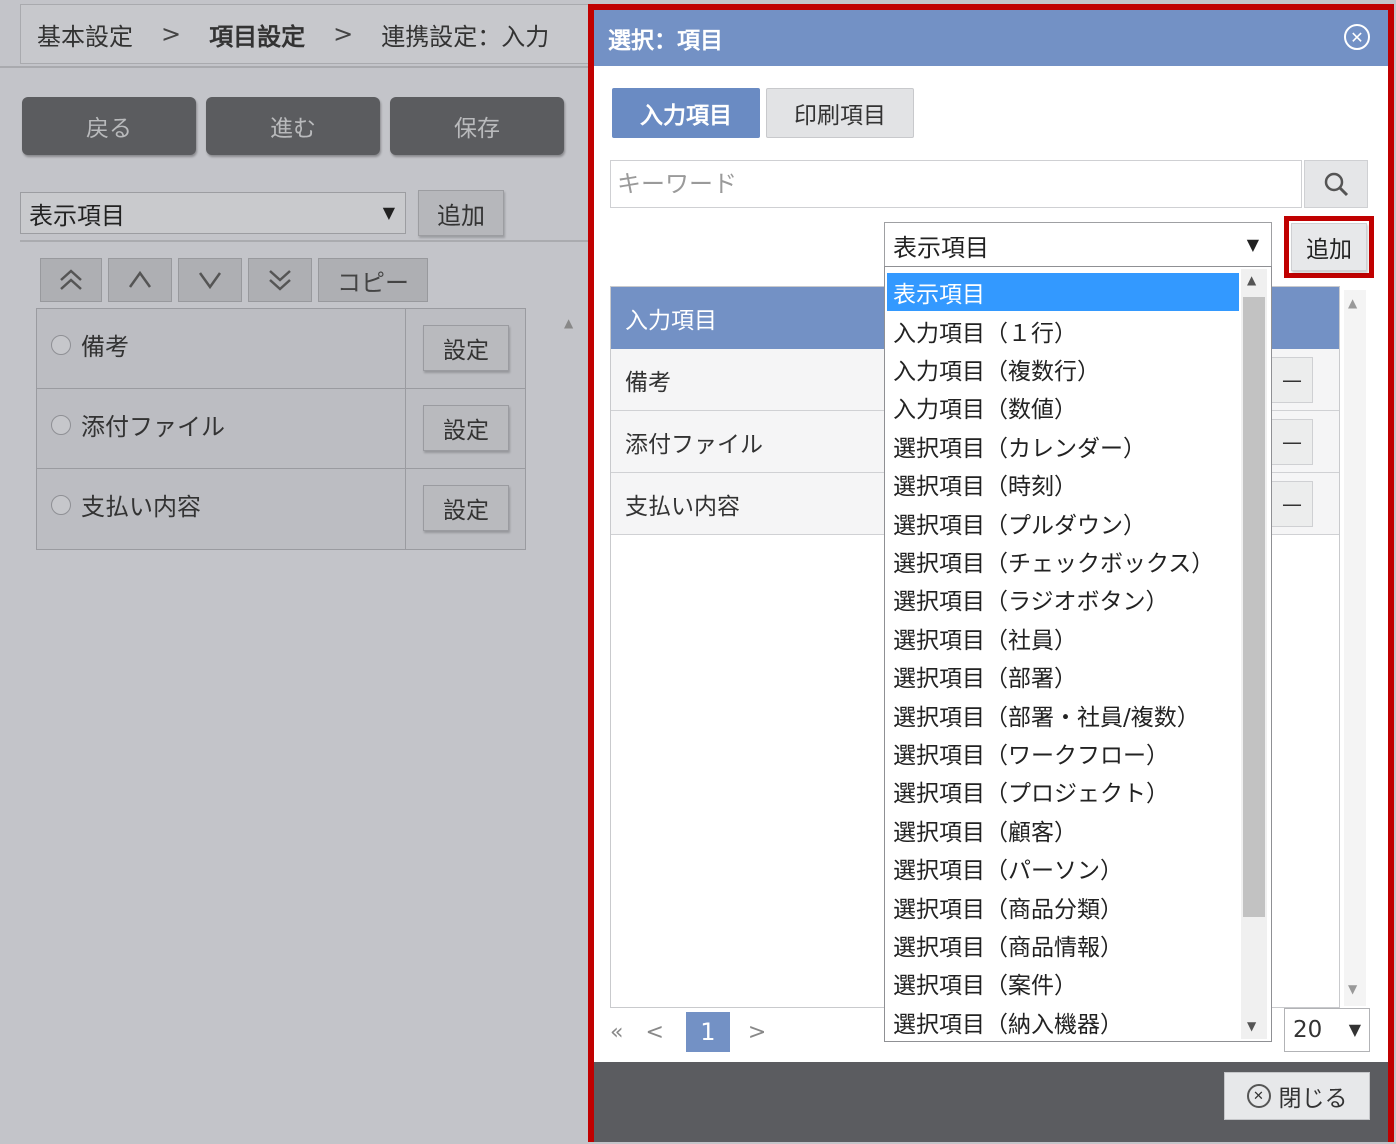  Describe the element at coordinates (1063, 1022) in the screenshot. I see `dropdown-option: 選択項目（納入機器）` at that location.